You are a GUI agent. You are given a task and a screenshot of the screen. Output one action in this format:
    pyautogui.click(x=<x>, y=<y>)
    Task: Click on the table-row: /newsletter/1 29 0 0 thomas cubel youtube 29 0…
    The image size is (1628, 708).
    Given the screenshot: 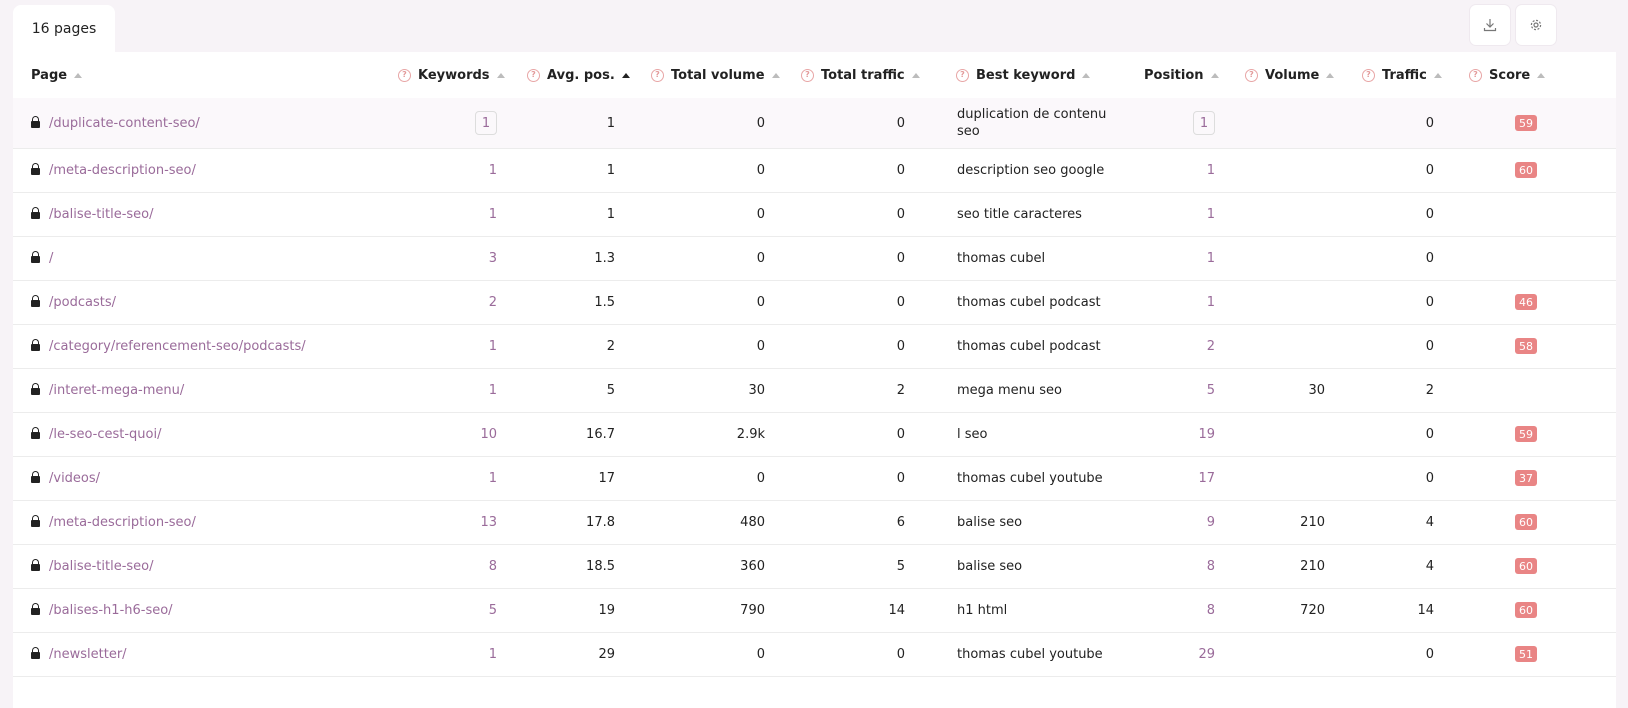 What is the action you would take?
    pyautogui.click(x=814, y=654)
    